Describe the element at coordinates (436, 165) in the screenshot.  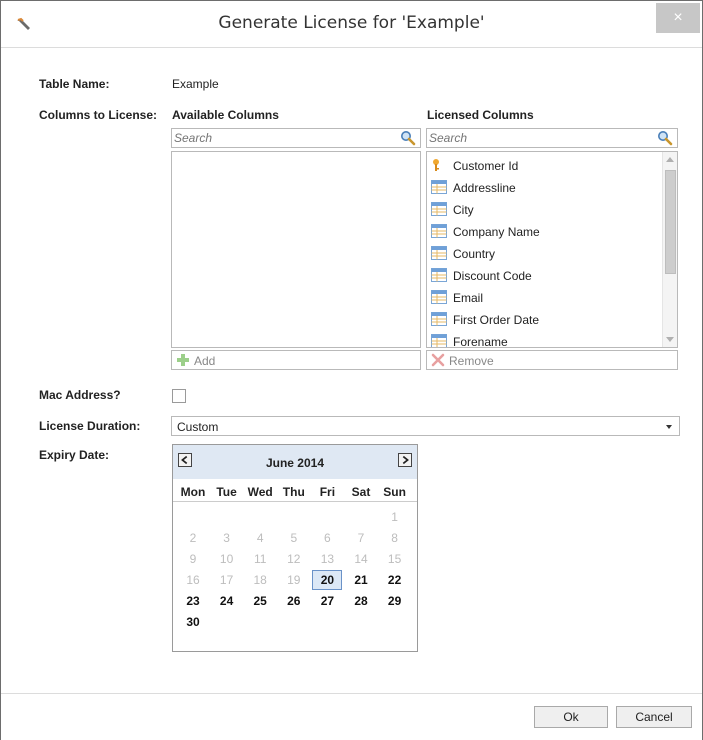
I see `key-icon` at that location.